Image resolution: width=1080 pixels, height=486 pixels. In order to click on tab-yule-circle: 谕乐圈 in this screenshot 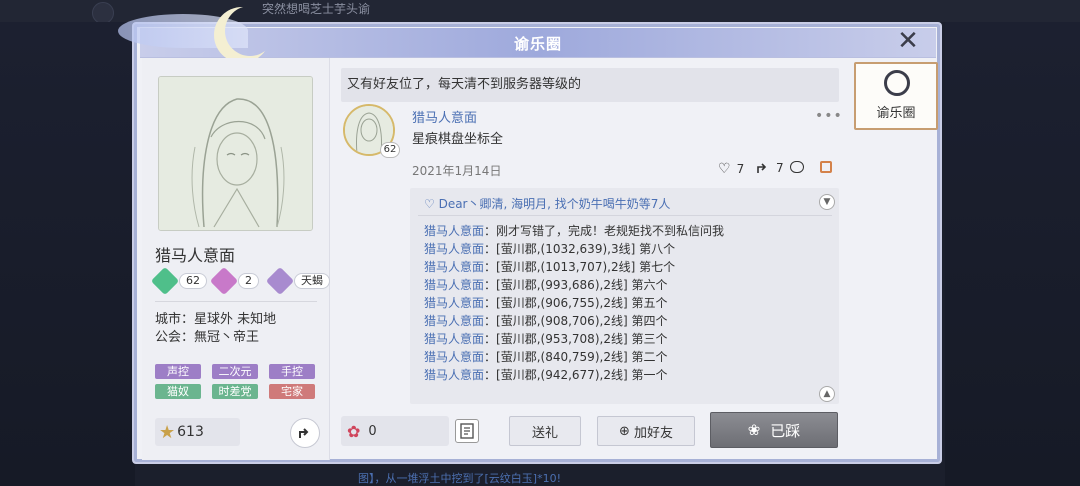, I will do `click(896, 96)`.